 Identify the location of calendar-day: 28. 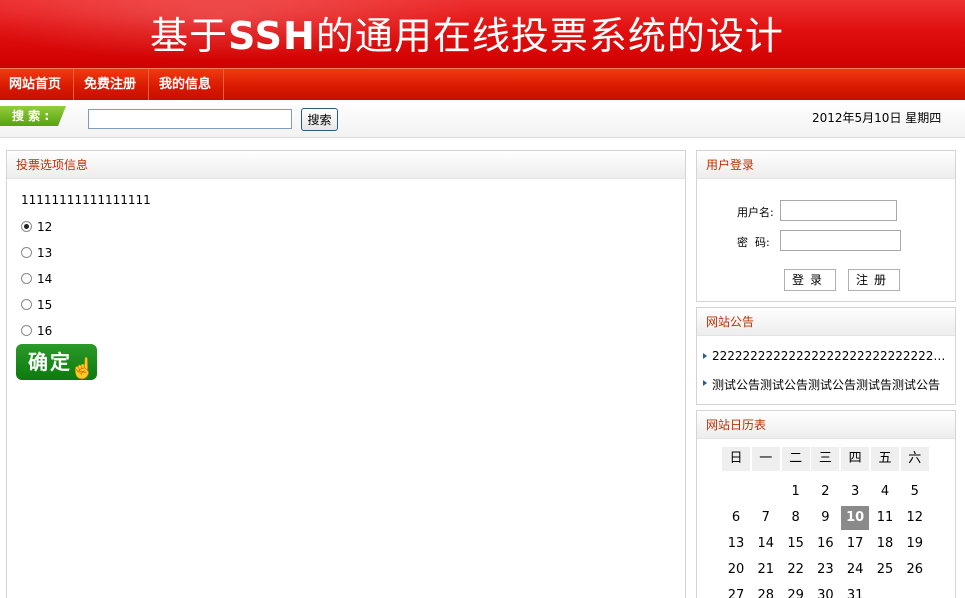
(766, 591).